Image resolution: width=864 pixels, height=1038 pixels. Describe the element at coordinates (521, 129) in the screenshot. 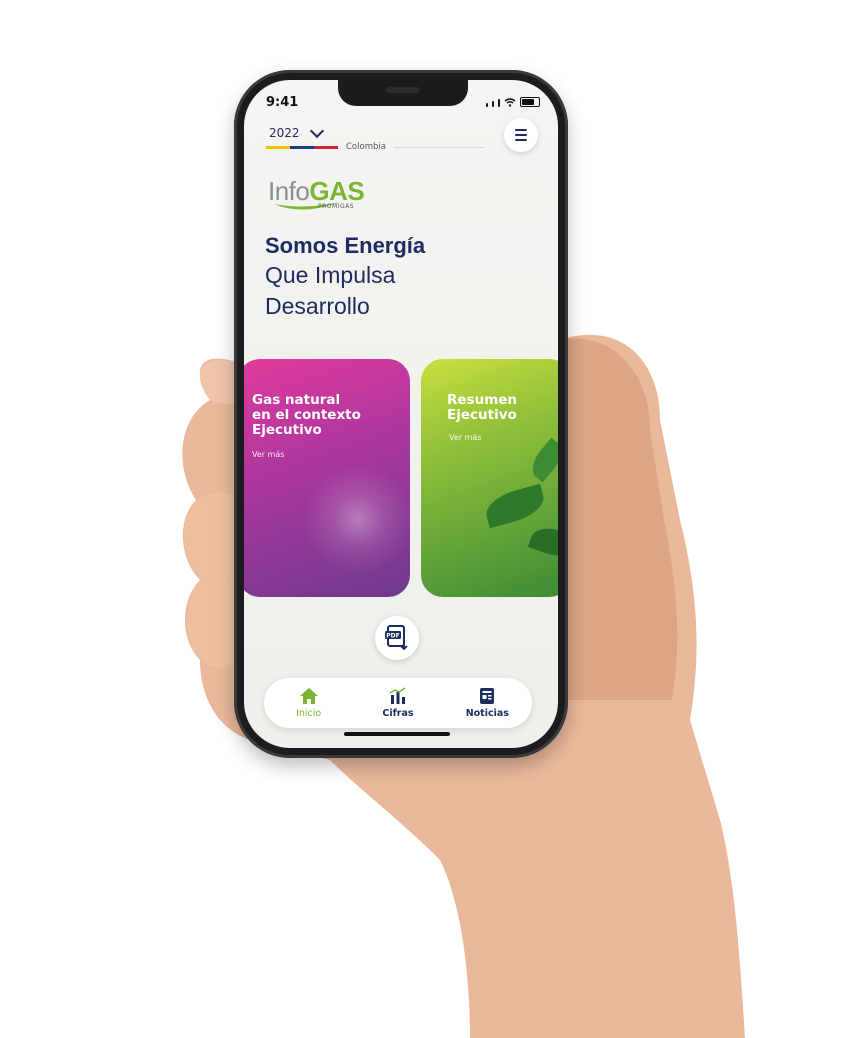

I see `hamburger-icon` at that location.